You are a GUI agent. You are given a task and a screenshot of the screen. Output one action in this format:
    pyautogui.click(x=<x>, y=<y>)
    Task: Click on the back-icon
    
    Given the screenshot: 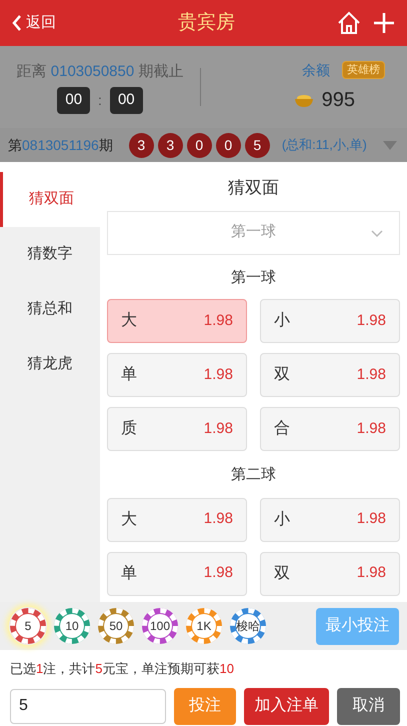 What is the action you would take?
    pyautogui.click(x=17, y=23)
    